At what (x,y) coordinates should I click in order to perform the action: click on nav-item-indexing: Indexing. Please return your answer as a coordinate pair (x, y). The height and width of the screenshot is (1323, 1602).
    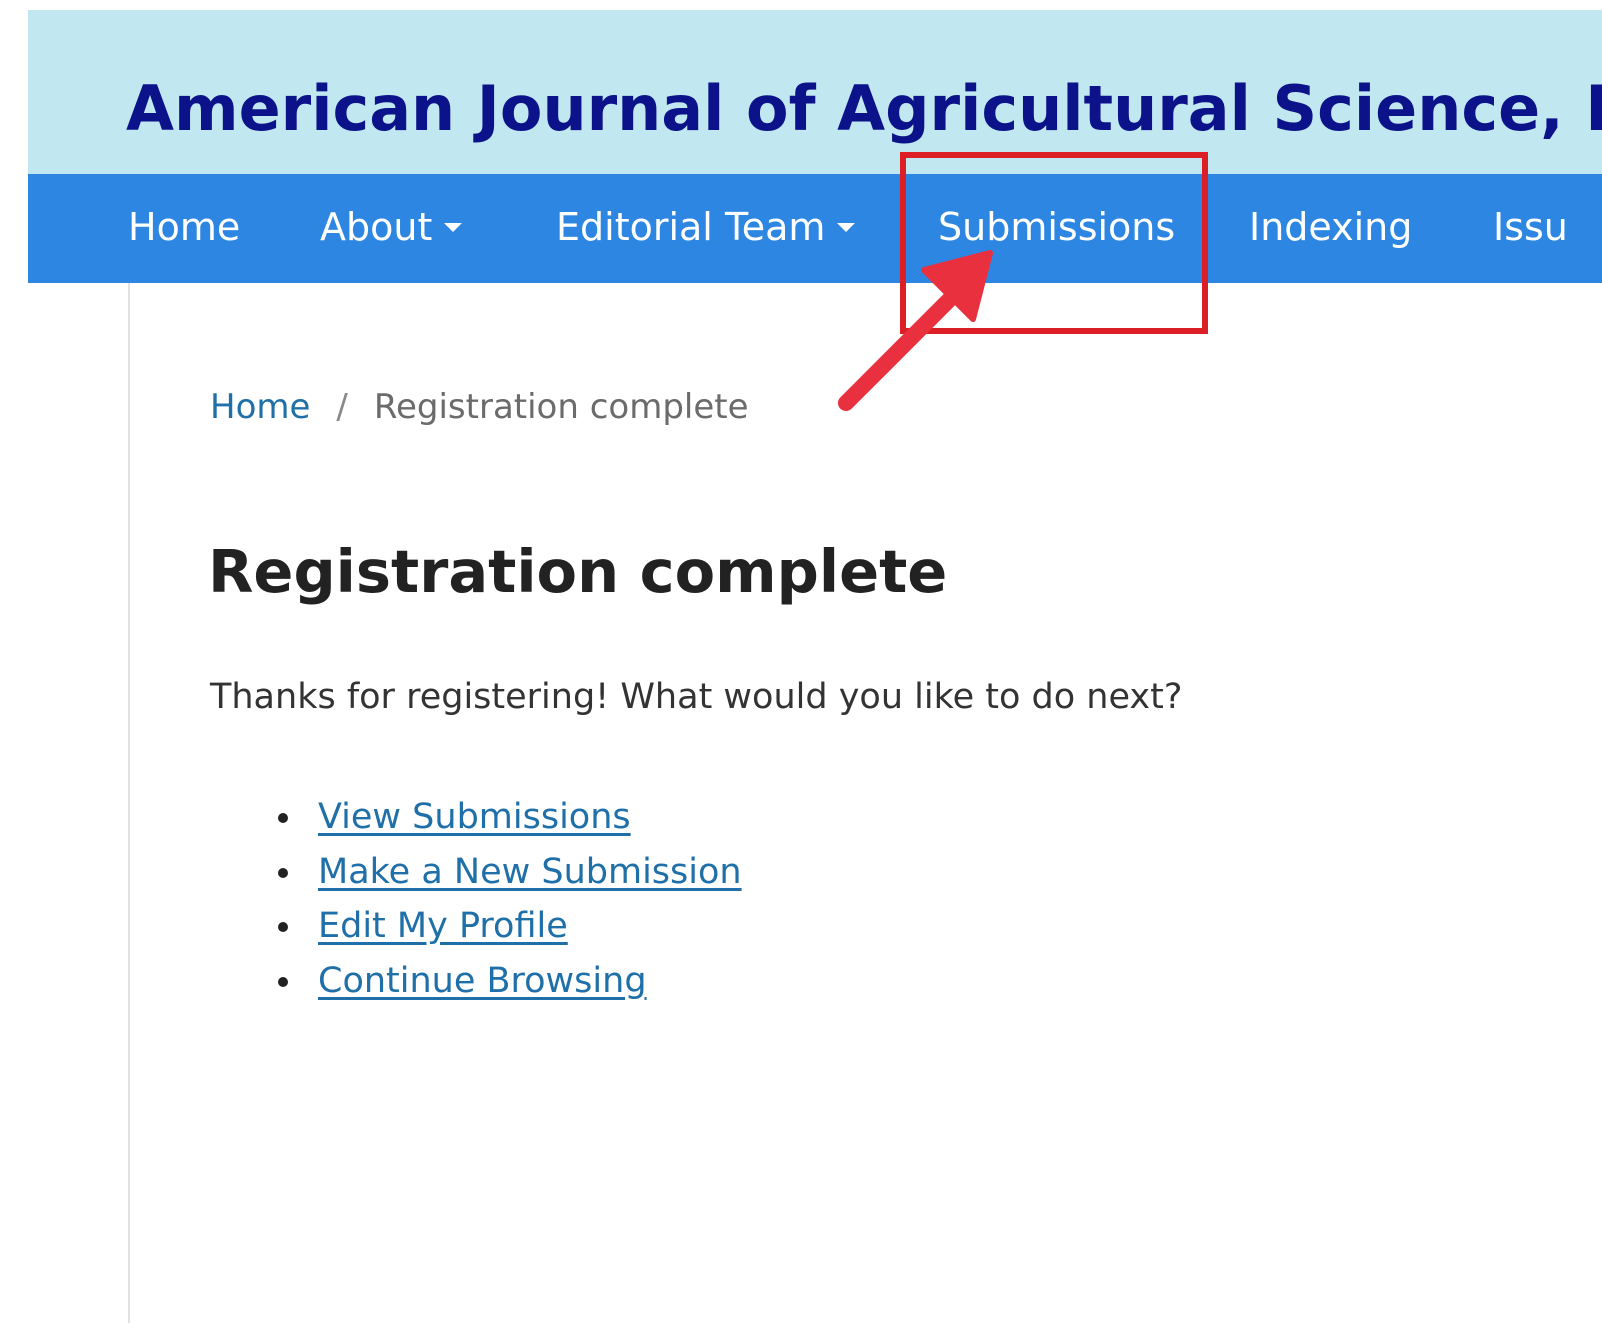
    Looking at the image, I should click on (1330, 227).